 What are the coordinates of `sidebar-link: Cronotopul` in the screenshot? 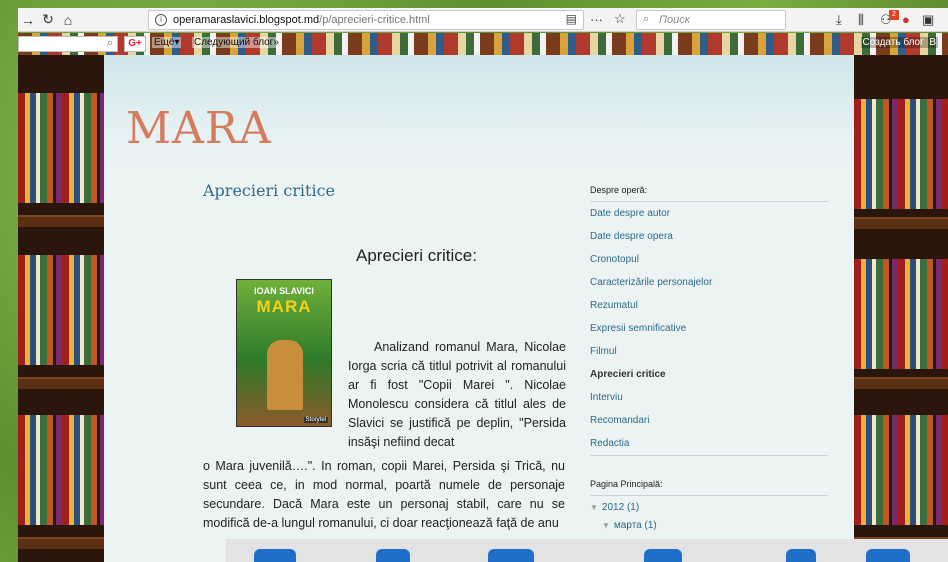 It's located at (614, 259).